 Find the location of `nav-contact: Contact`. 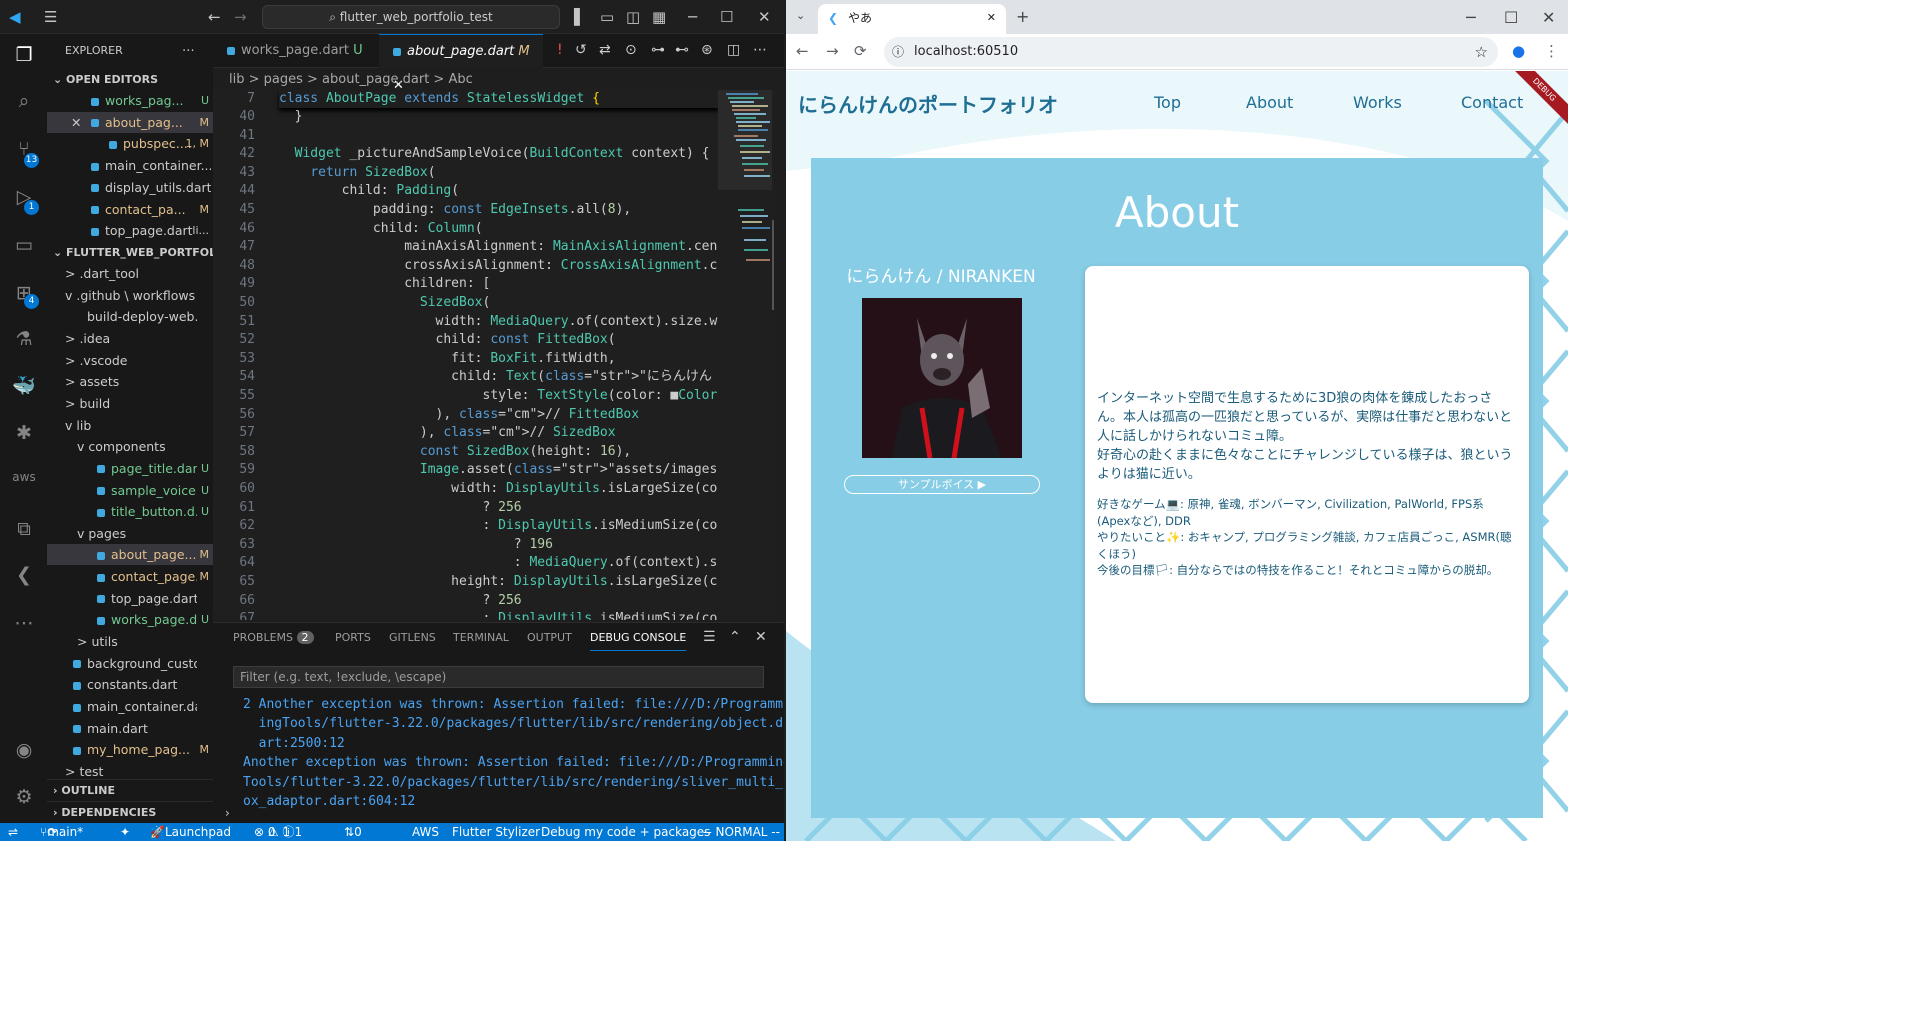

nav-contact: Contact is located at coordinates (1492, 102).